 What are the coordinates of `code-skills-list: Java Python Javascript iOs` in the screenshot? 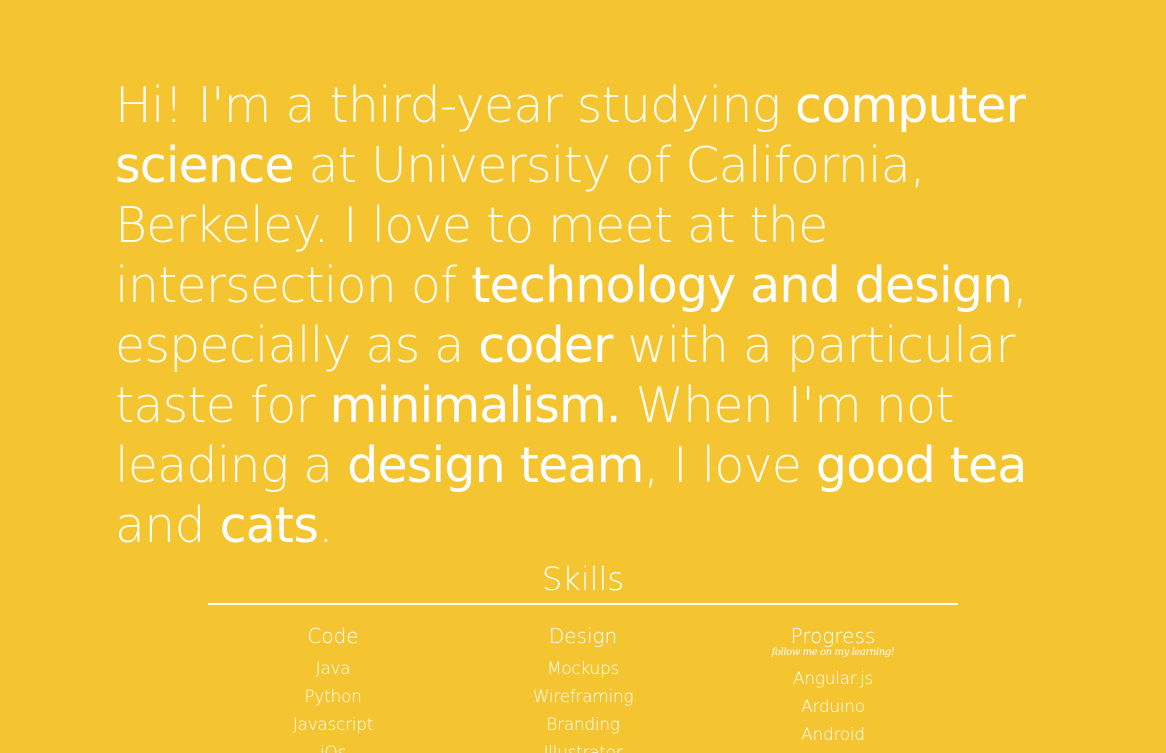 It's located at (333, 704).